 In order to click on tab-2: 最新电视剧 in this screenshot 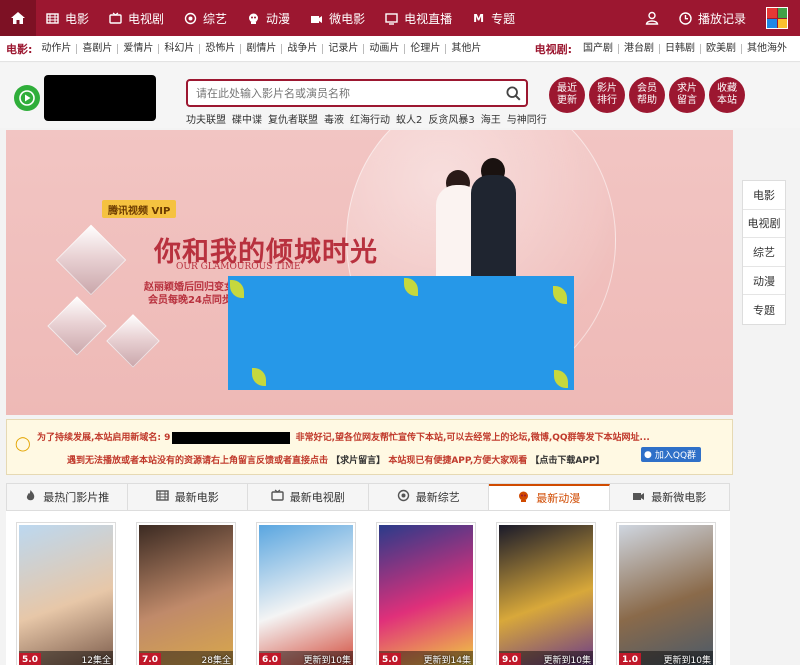, I will do `click(308, 497)`.